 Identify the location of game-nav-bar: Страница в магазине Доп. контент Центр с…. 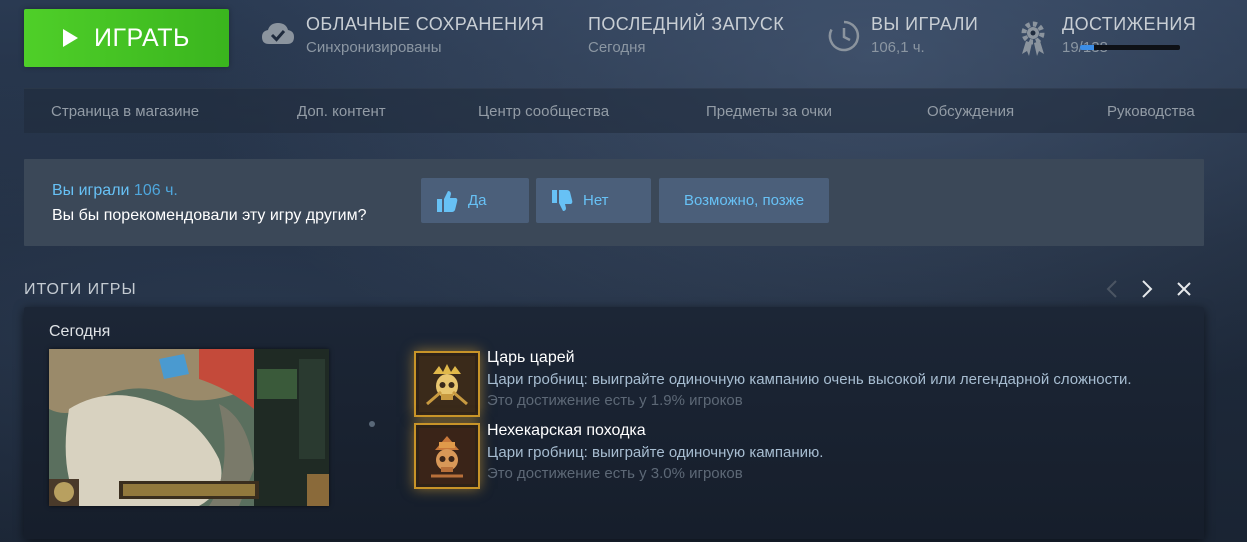
(635, 110).